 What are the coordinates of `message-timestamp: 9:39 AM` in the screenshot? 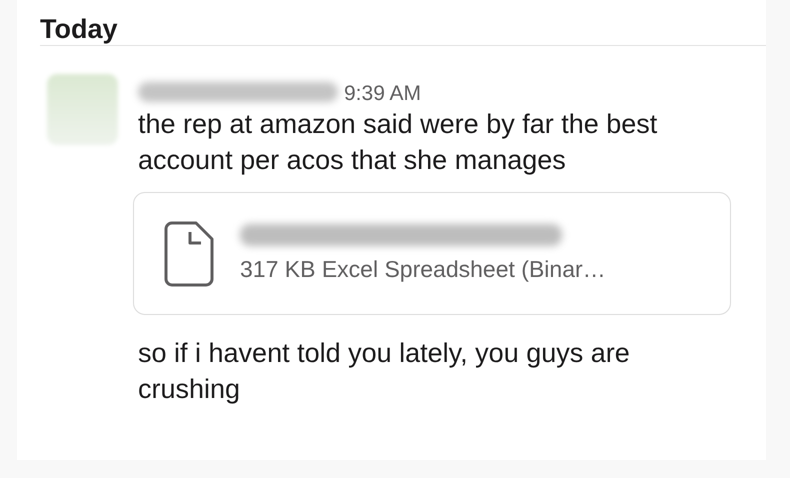 It's located at (383, 94).